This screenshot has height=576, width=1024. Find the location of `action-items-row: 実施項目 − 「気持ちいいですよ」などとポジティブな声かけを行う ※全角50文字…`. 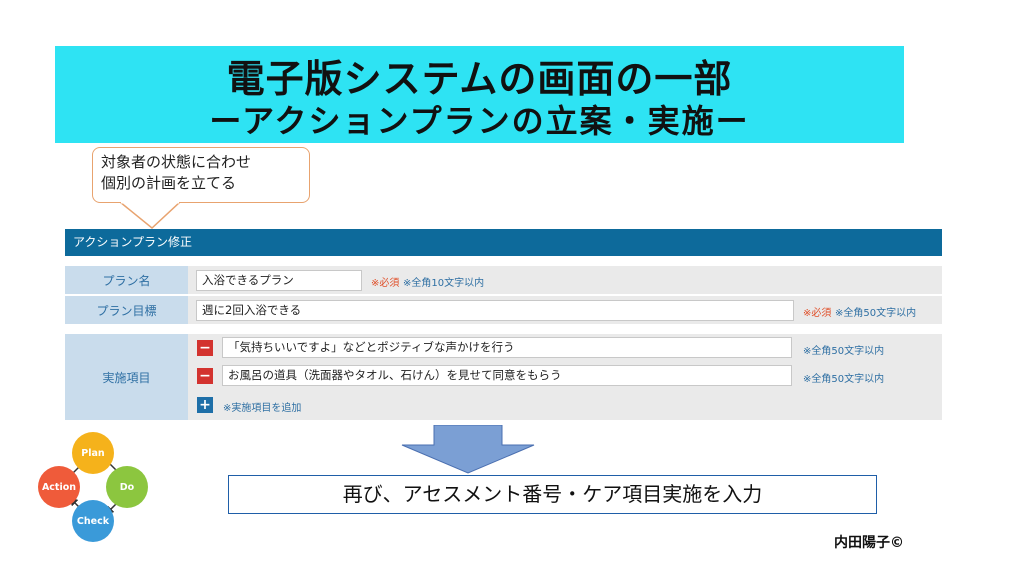

action-items-row: 実施項目 − 「気持ちいいですよ」などとポジティブな声かけを行う ※全角50文字… is located at coordinates (503, 377).